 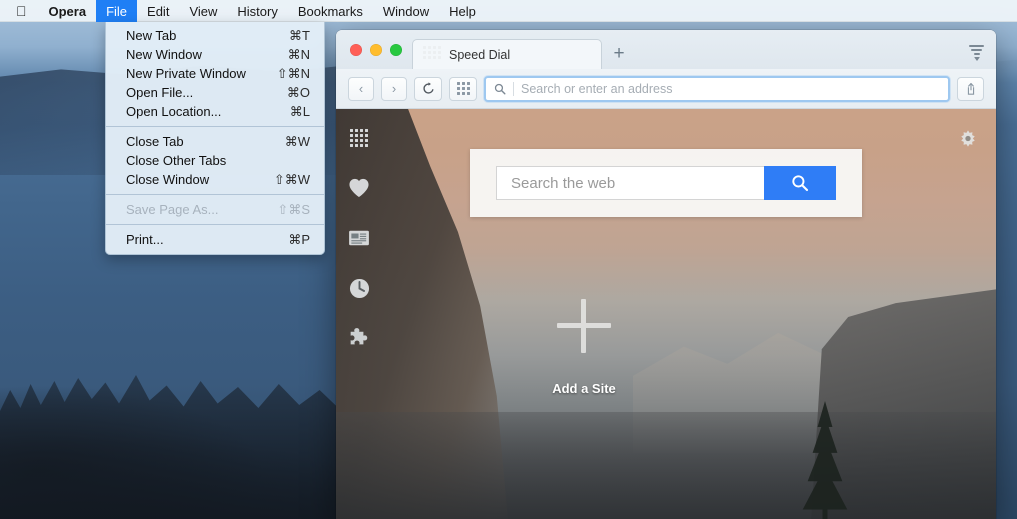 I want to click on close-window-button, so click(x=356, y=50).